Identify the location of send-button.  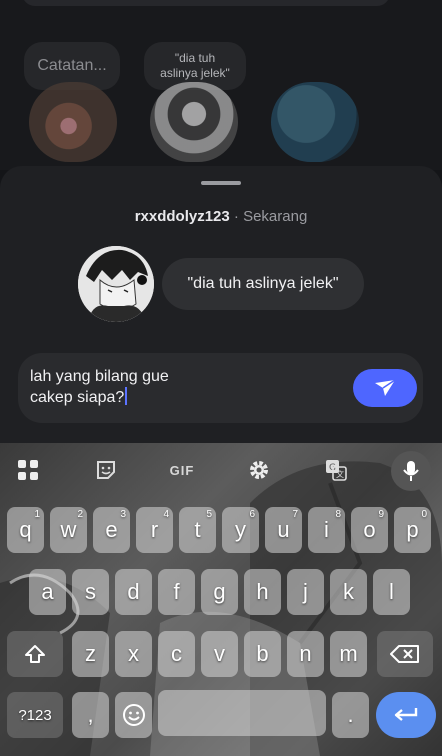
(385, 388).